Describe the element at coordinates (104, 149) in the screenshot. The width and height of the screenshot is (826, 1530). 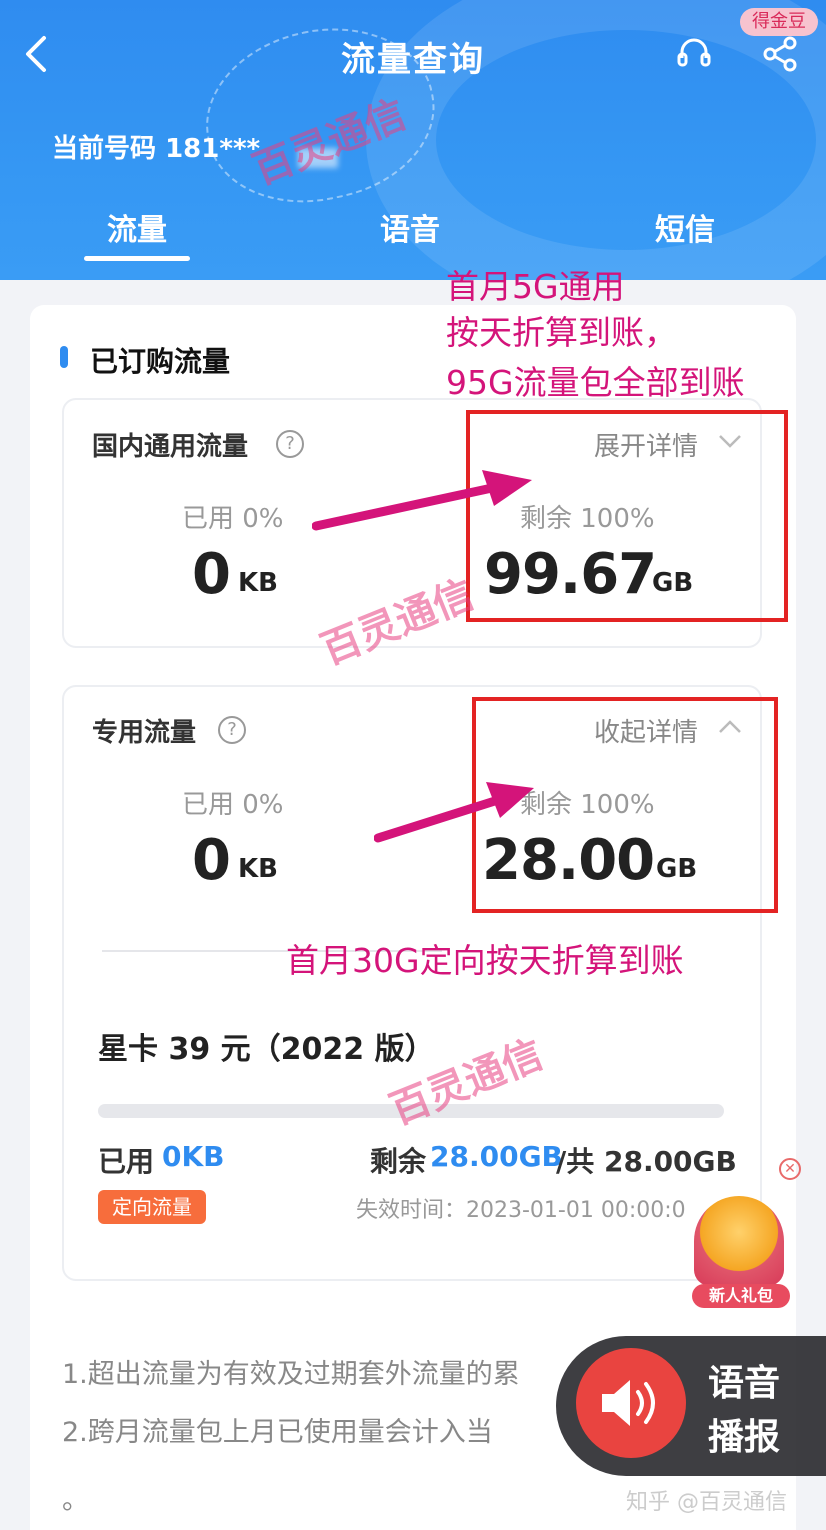
I see `phone-label: 当前号码` at that location.